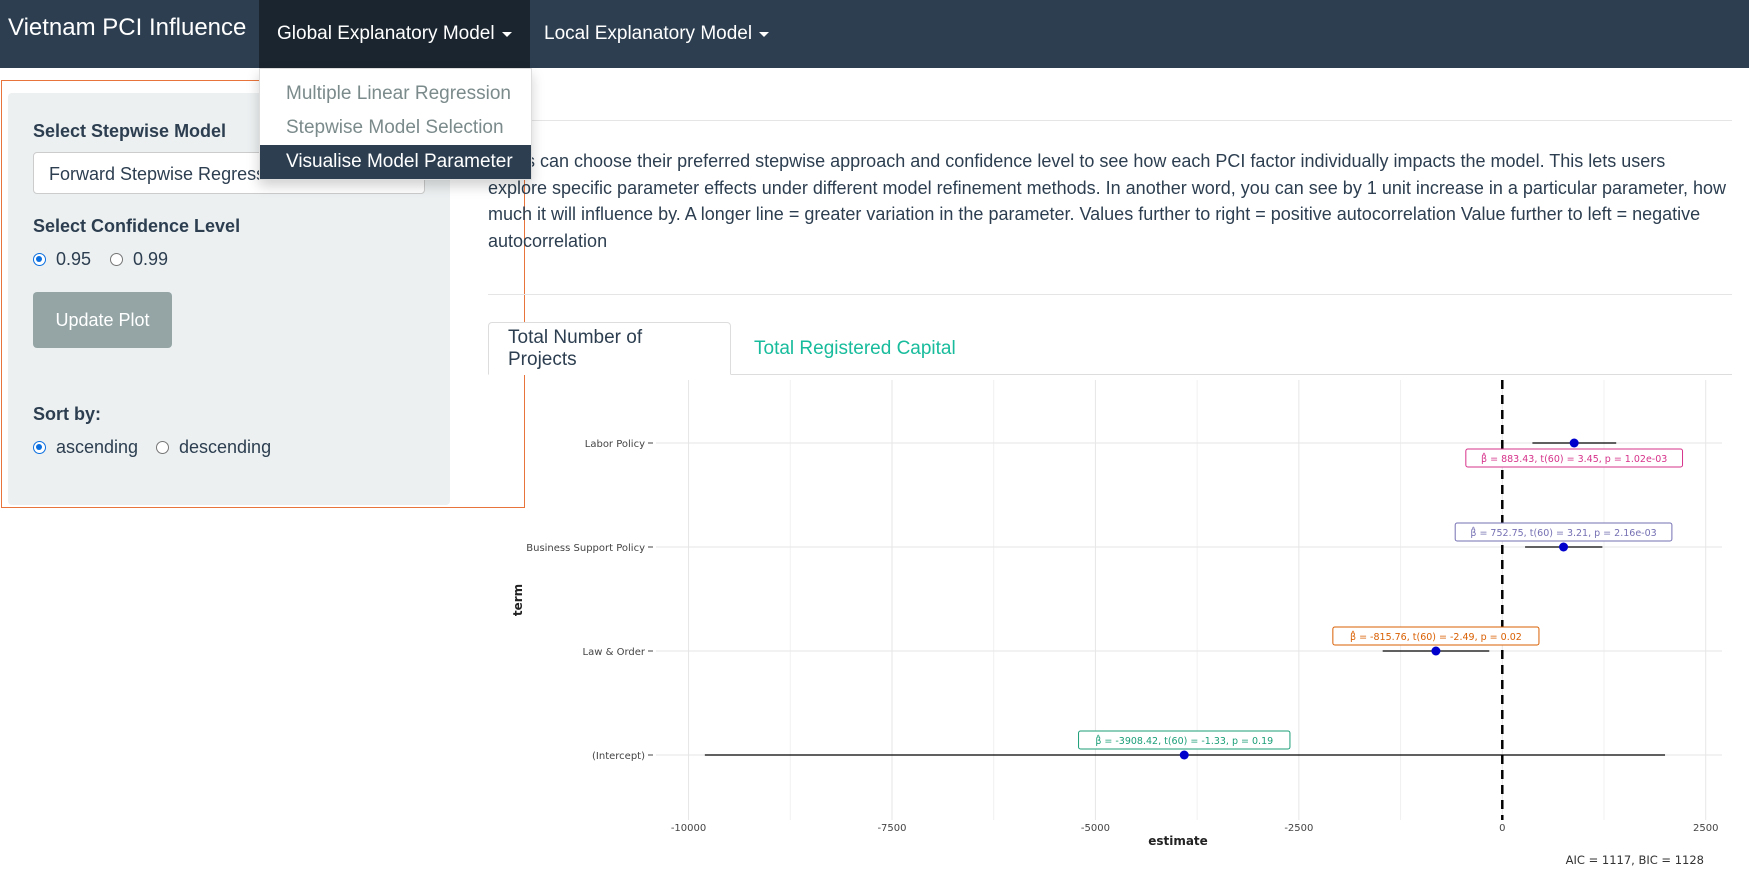 The width and height of the screenshot is (1749, 885). I want to click on x-tick-label: -10000, so click(688, 828).